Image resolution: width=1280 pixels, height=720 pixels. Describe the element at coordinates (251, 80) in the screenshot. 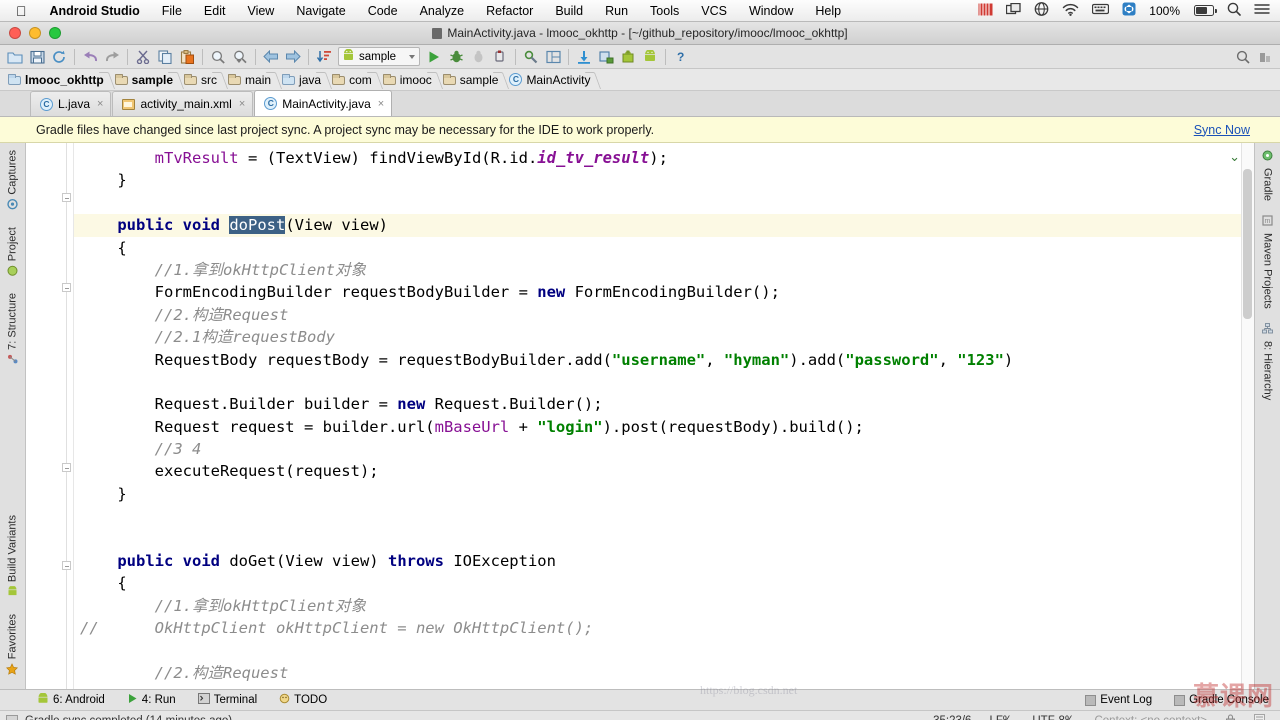

I see `breadcrumb-item-main: main` at that location.